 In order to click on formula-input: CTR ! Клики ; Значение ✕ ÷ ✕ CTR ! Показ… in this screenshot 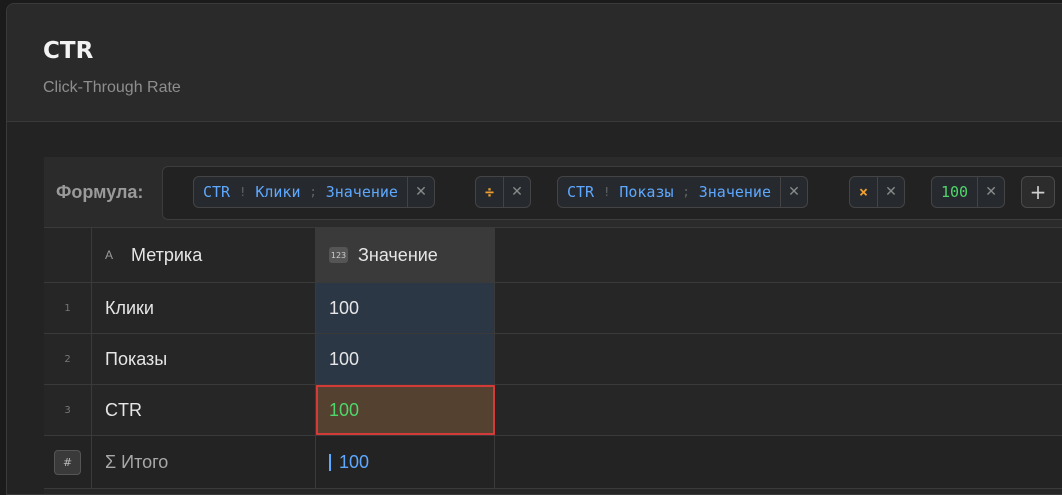, I will do `click(612, 193)`.